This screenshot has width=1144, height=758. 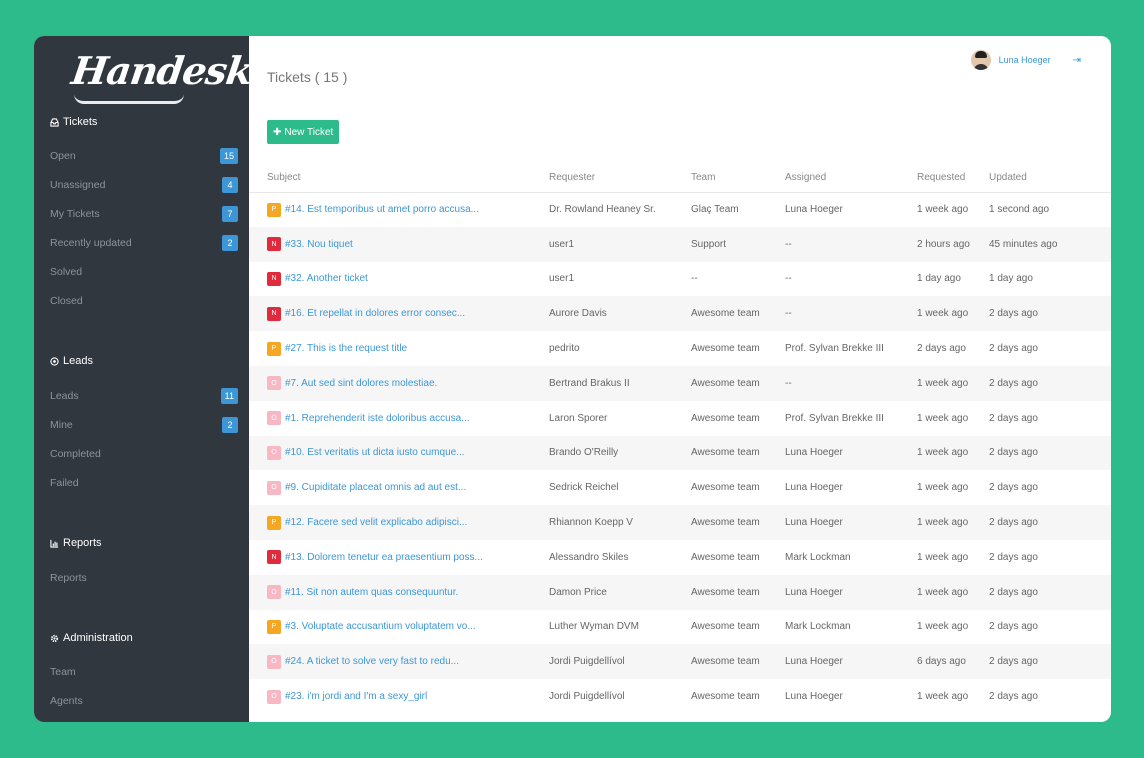 I want to click on column-header-subject: Subject, so click(x=399, y=178).